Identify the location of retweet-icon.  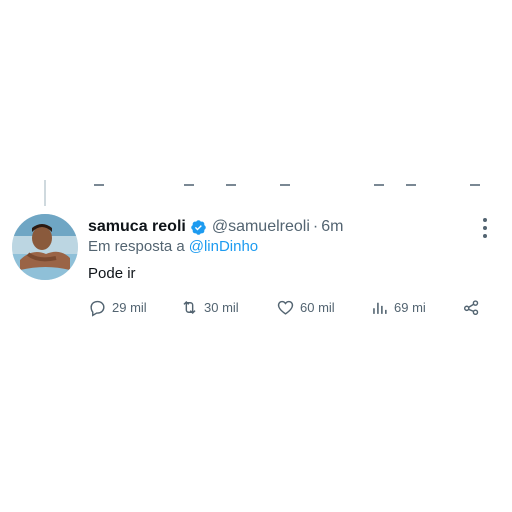
(189, 307).